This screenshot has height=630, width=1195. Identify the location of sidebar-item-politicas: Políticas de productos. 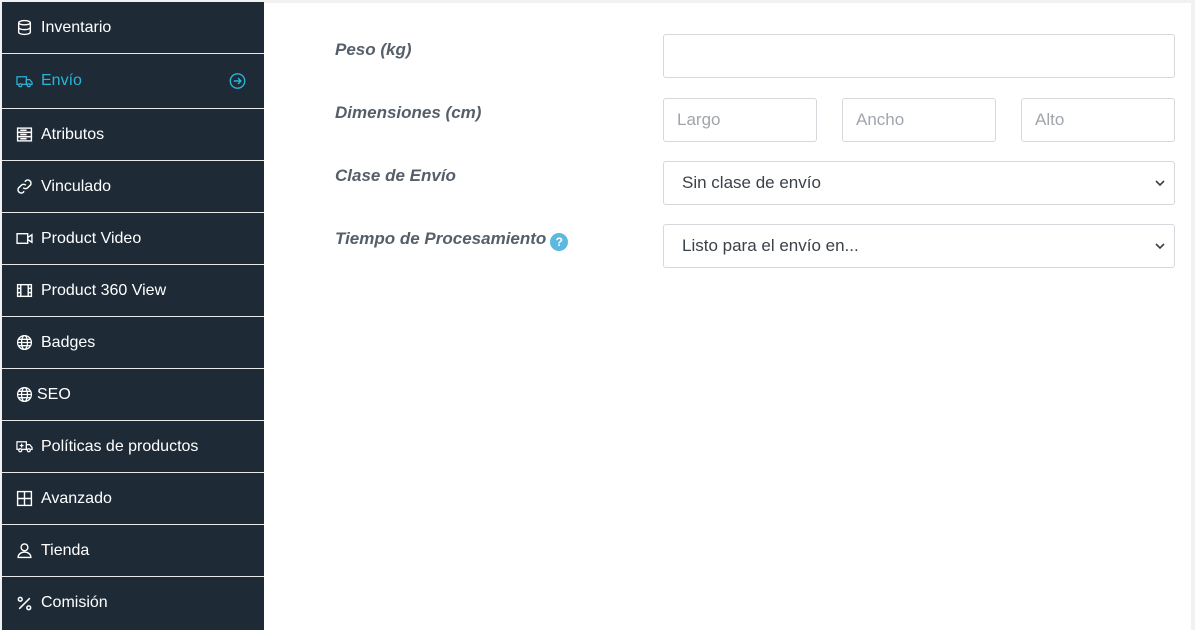
(133, 447).